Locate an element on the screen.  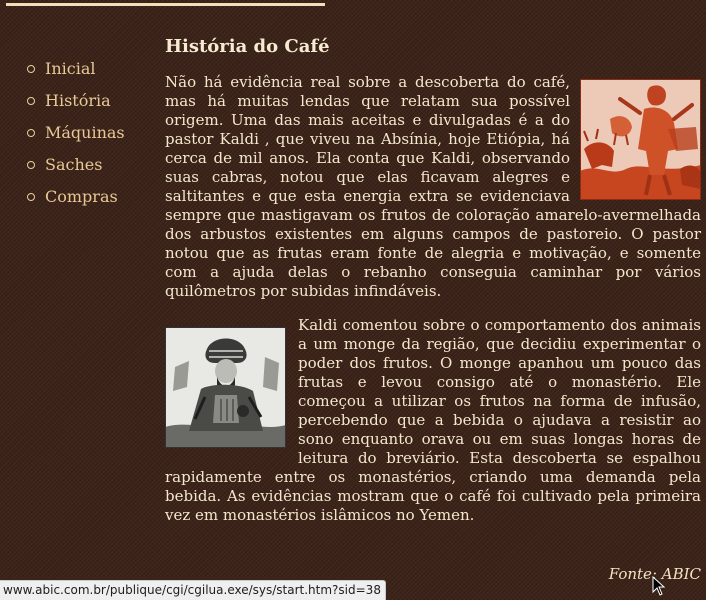
nav-item-maquinas: Máquinas is located at coordinates (76, 132).